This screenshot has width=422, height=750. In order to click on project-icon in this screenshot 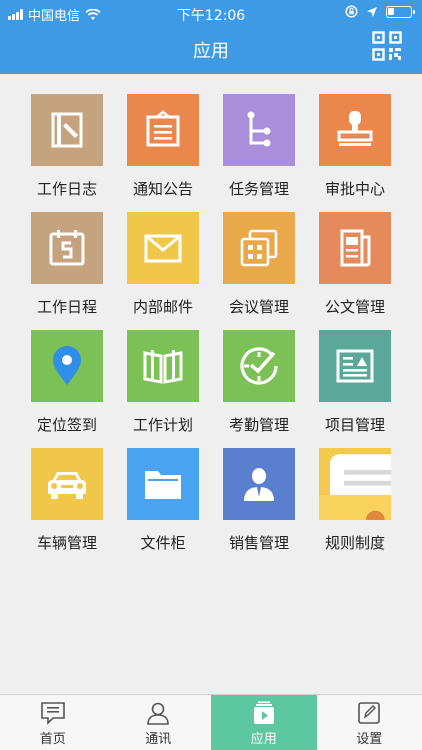, I will do `click(355, 366)`.